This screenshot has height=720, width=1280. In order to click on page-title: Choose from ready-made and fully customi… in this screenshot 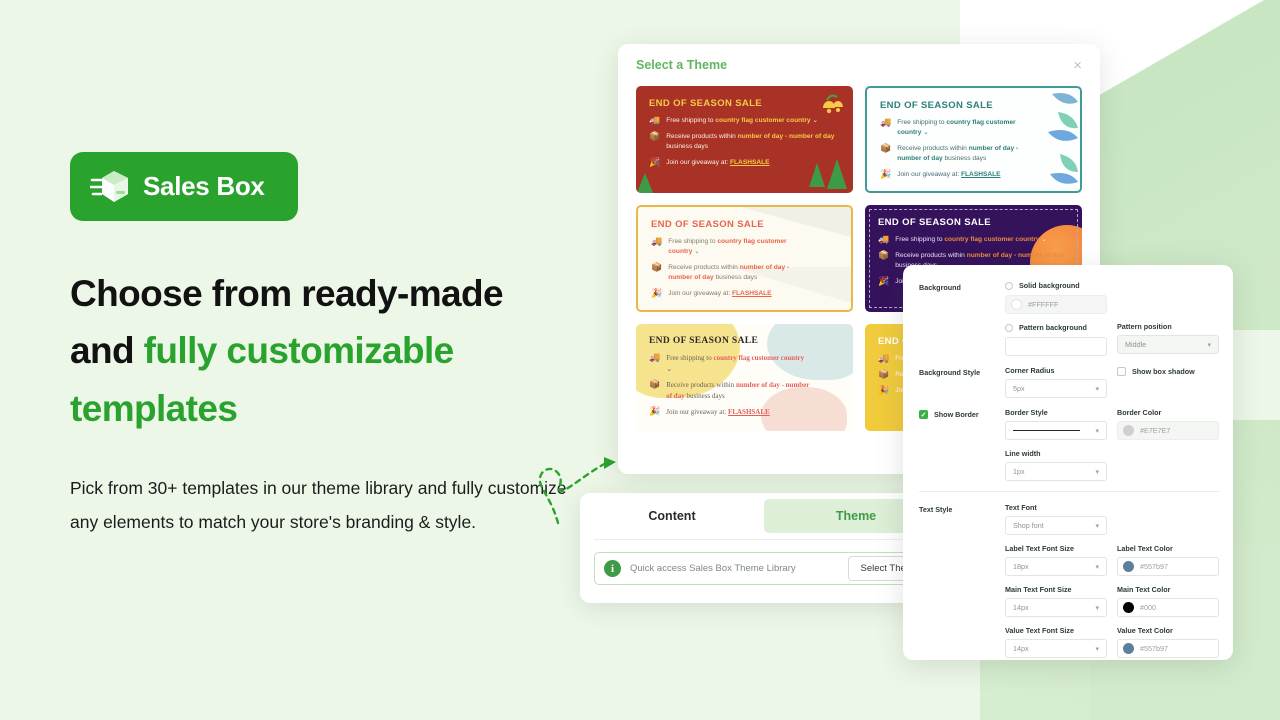, I will do `click(330, 351)`.